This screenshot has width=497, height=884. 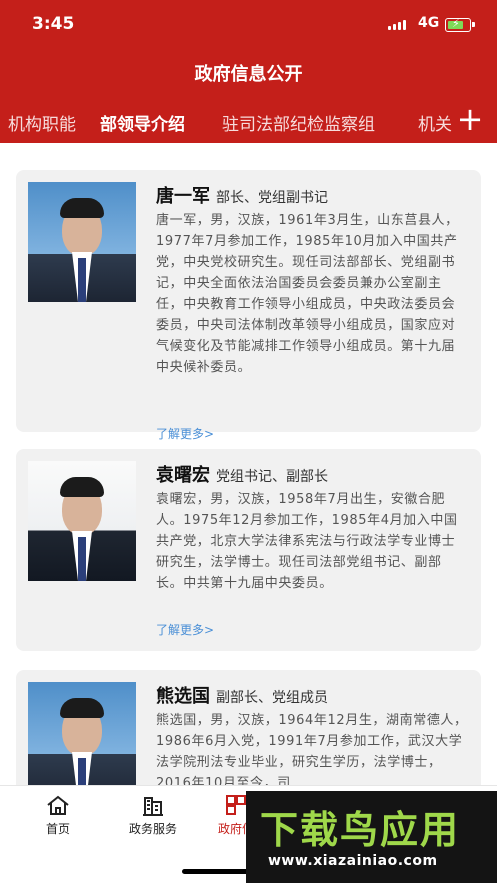 What do you see at coordinates (248, 24) in the screenshot?
I see `status-bar: 3:45 4G ⚡` at bounding box center [248, 24].